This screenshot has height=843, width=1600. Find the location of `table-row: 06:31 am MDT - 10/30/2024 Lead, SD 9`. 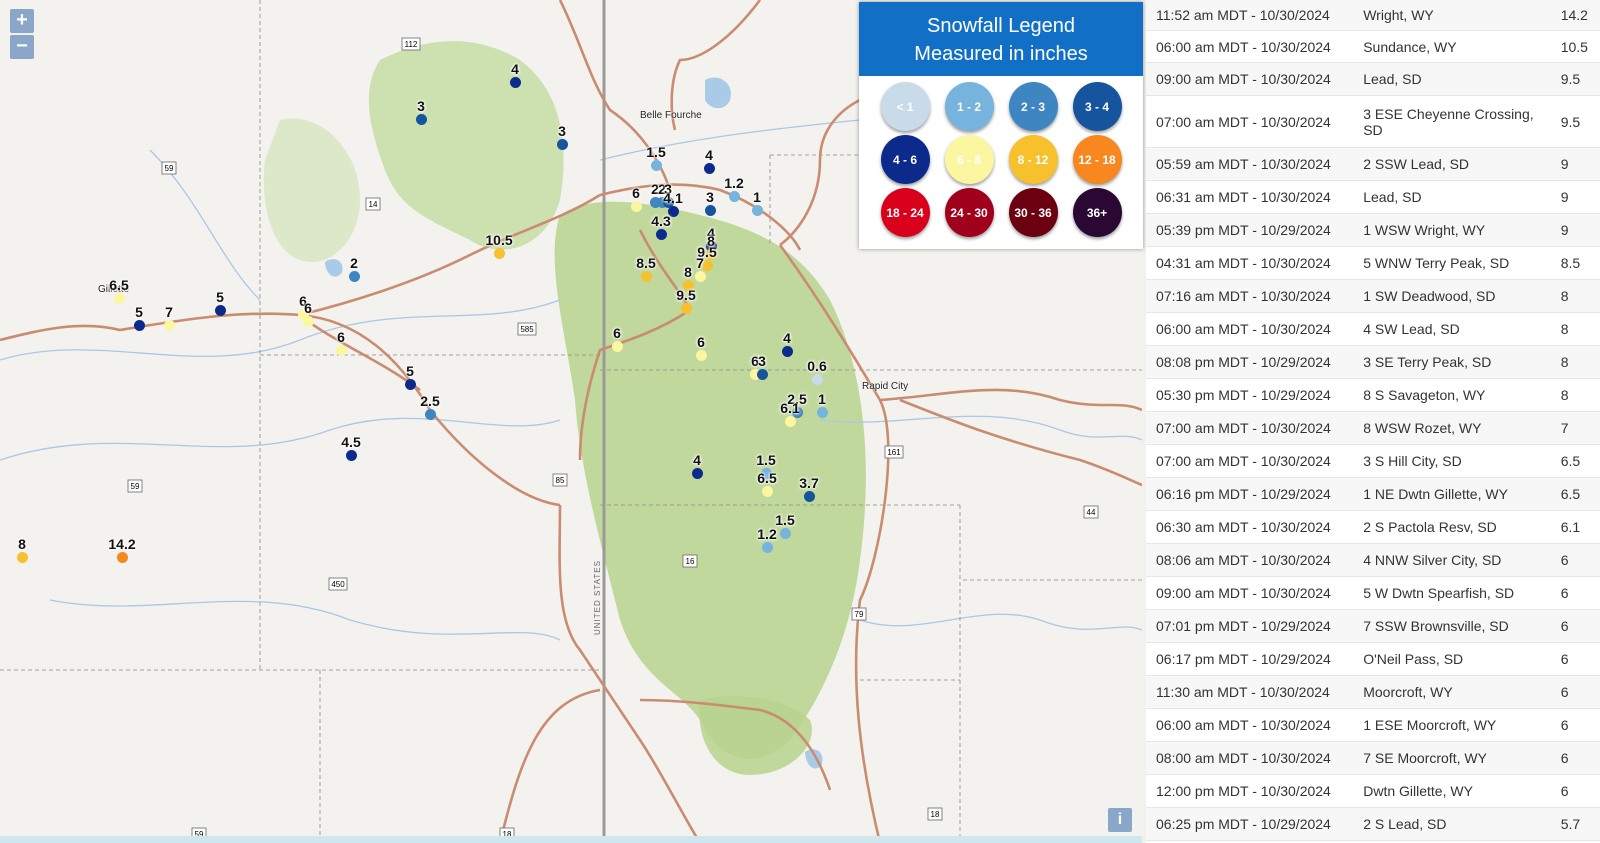

table-row: 06:31 am MDT - 10/30/2024 Lead, SD 9 is located at coordinates (1373, 197).